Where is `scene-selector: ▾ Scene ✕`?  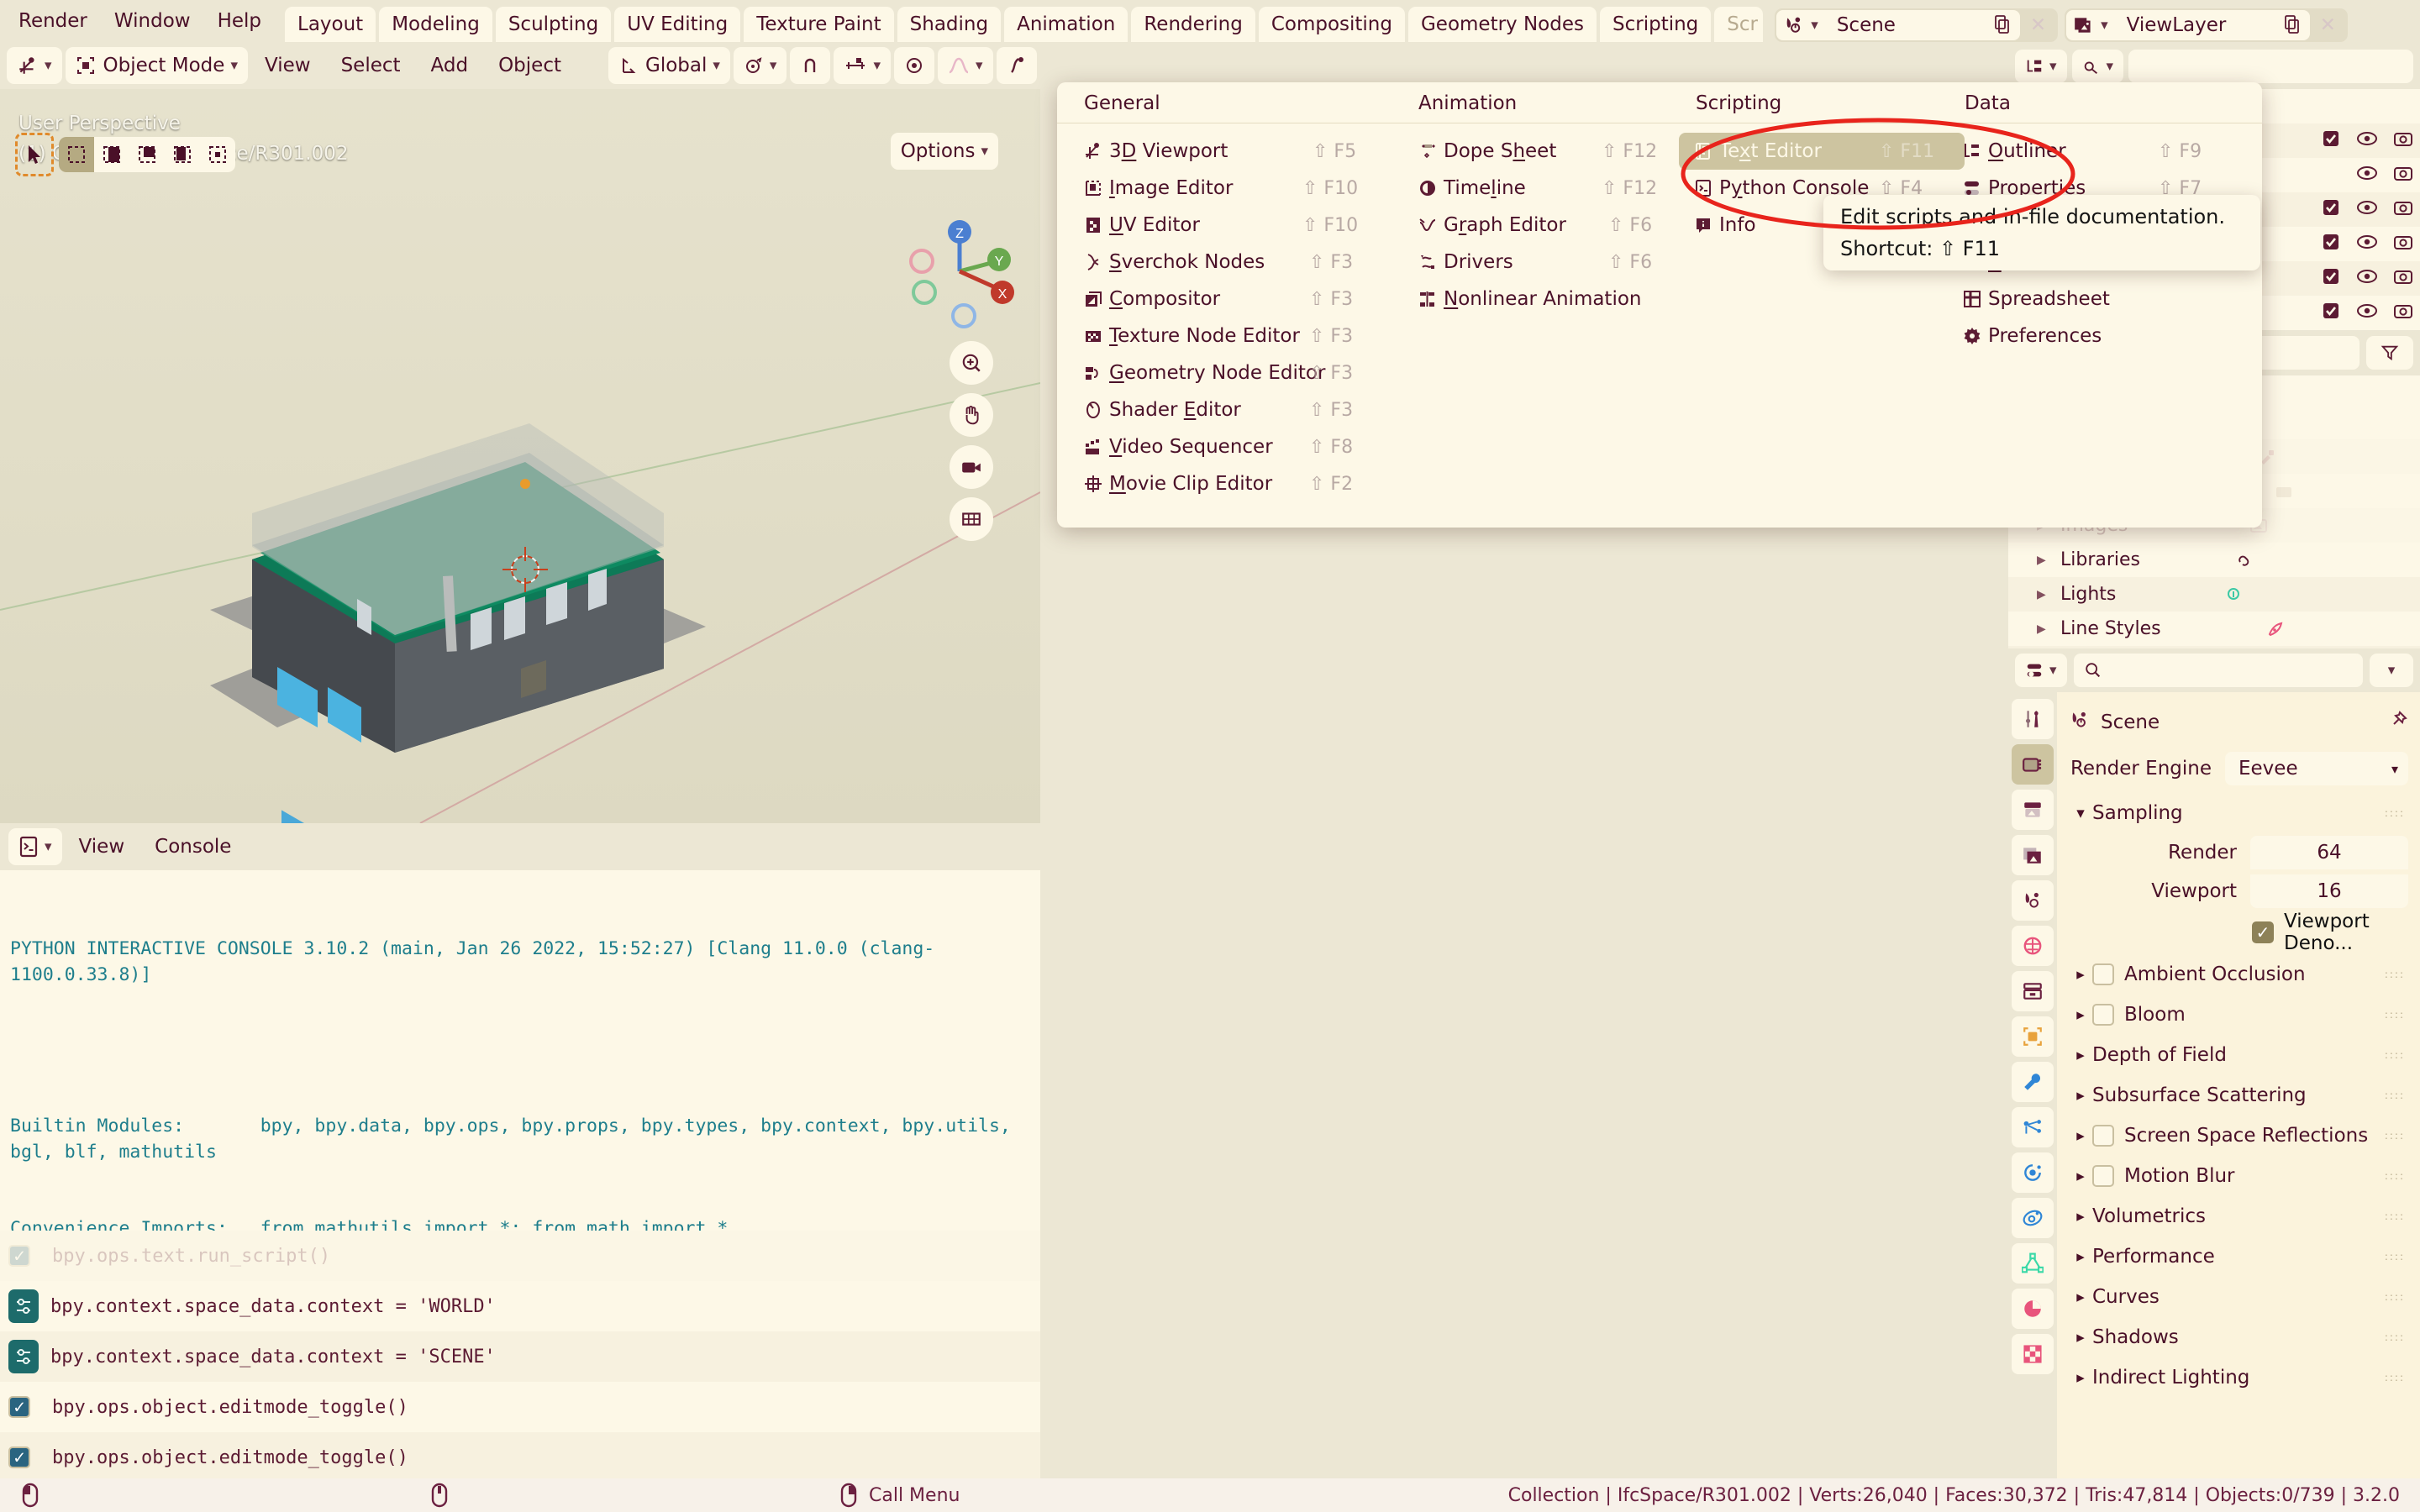 scene-selector: ▾ Scene ✕ is located at coordinates (1917, 25).